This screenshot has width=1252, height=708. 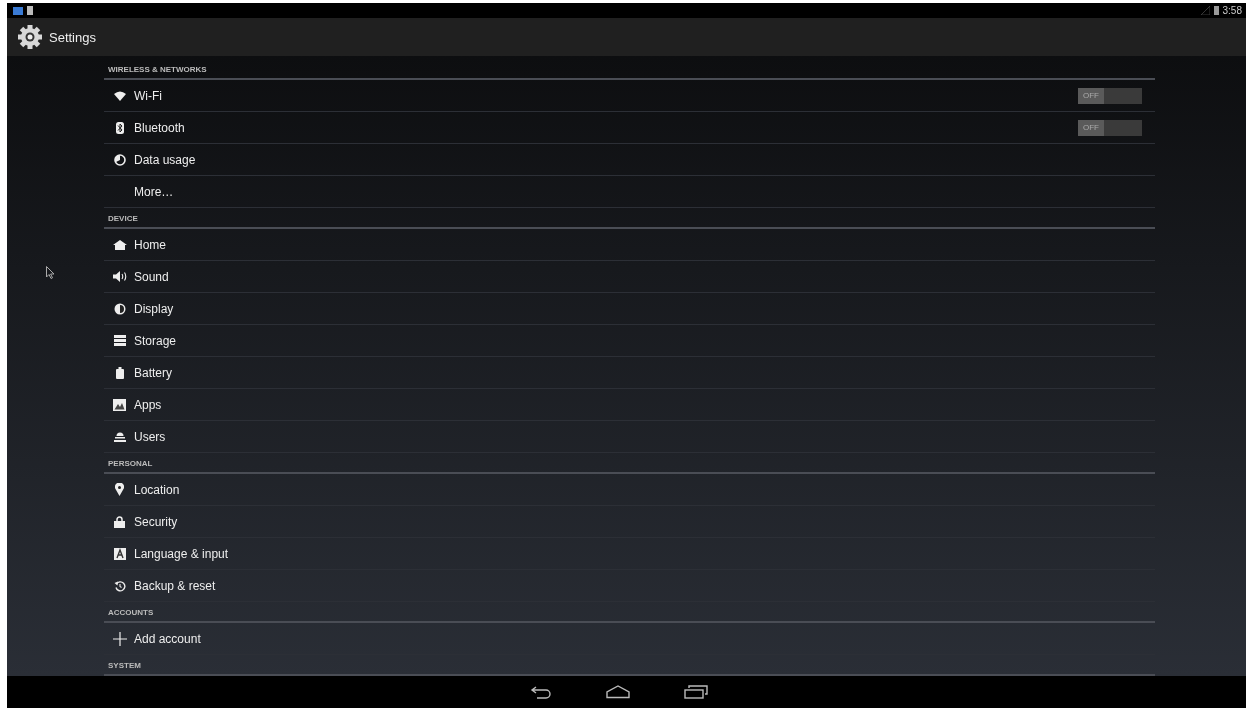 What do you see at coordinates (153, 372) in the screenshot?
I see `settings-item: Battery` at bounding box center [153, 372].